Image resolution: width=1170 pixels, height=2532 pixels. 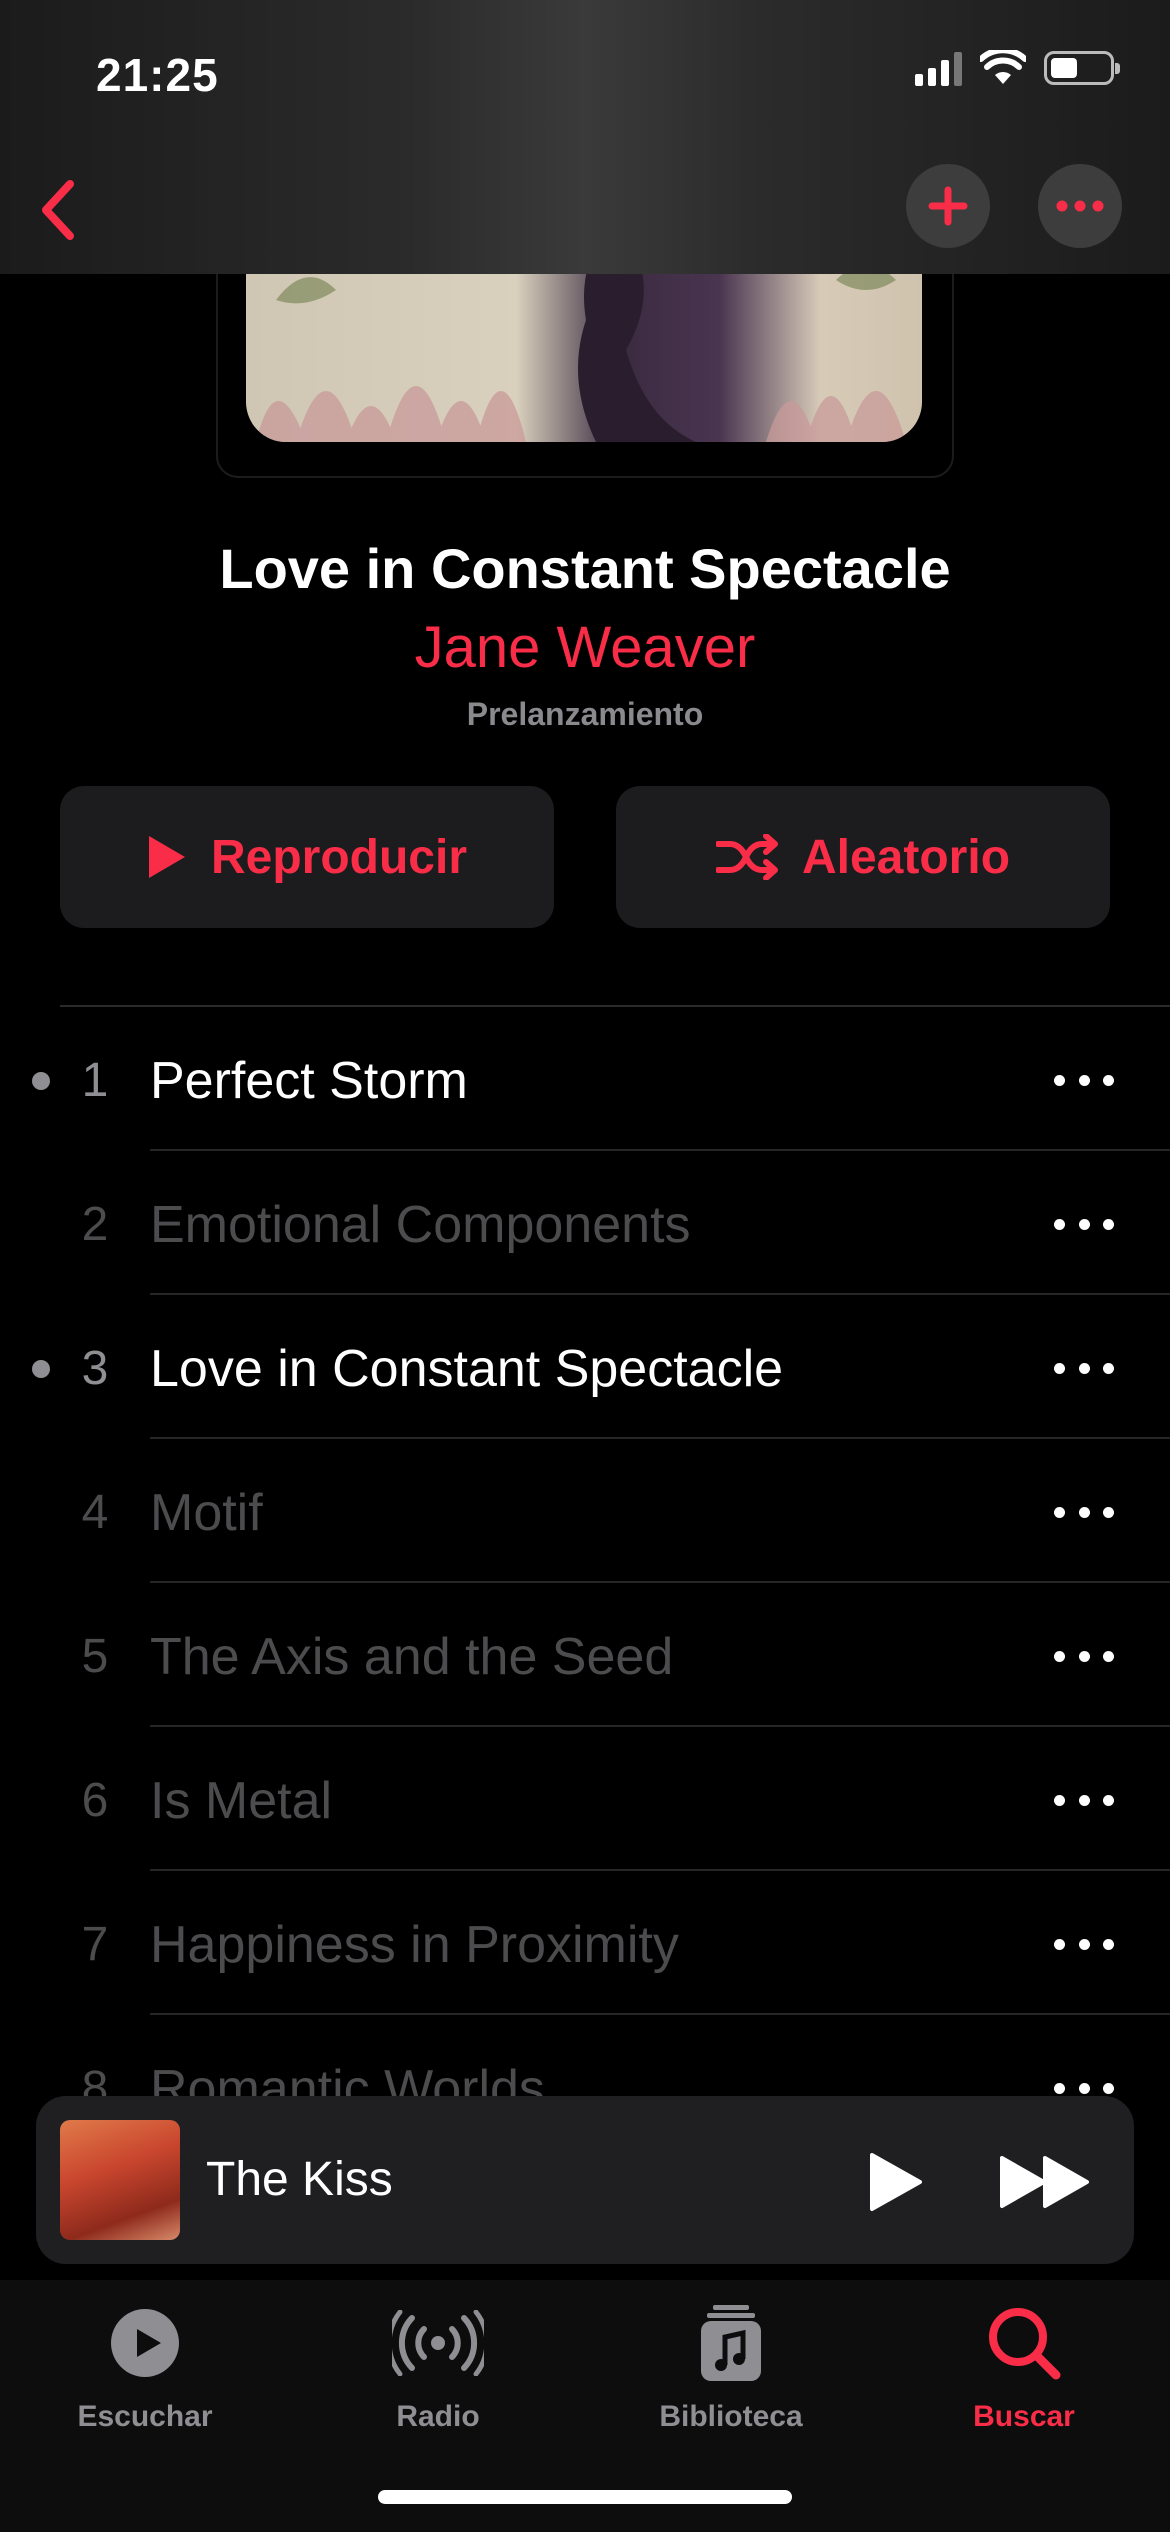 I want to click on tab-escuchar: Escuchar, so click(x=145, y=2367).